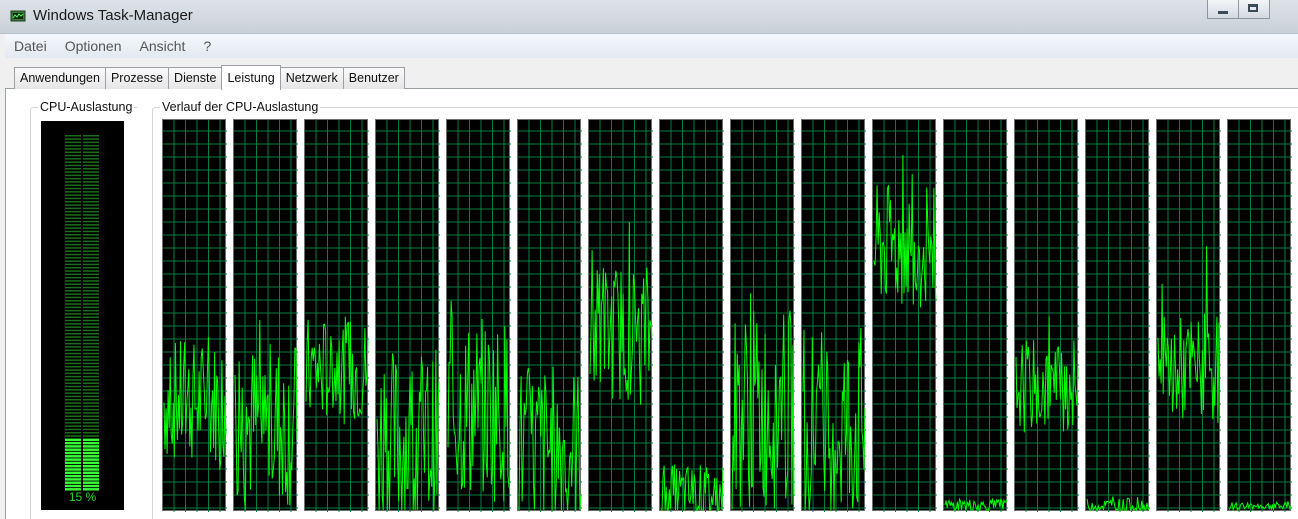  What do you see at coordinates (82, 497) in the screenshot?
I see `cpu-usage-value: 15 %` at bounding box center [82, 497].